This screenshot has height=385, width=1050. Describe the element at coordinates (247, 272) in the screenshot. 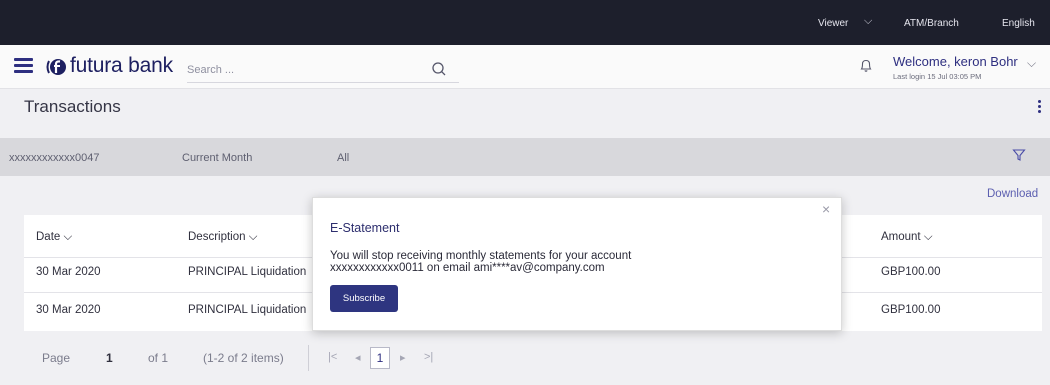

I see `row-1-description: PRINCIPAL Liquidation` at that location.